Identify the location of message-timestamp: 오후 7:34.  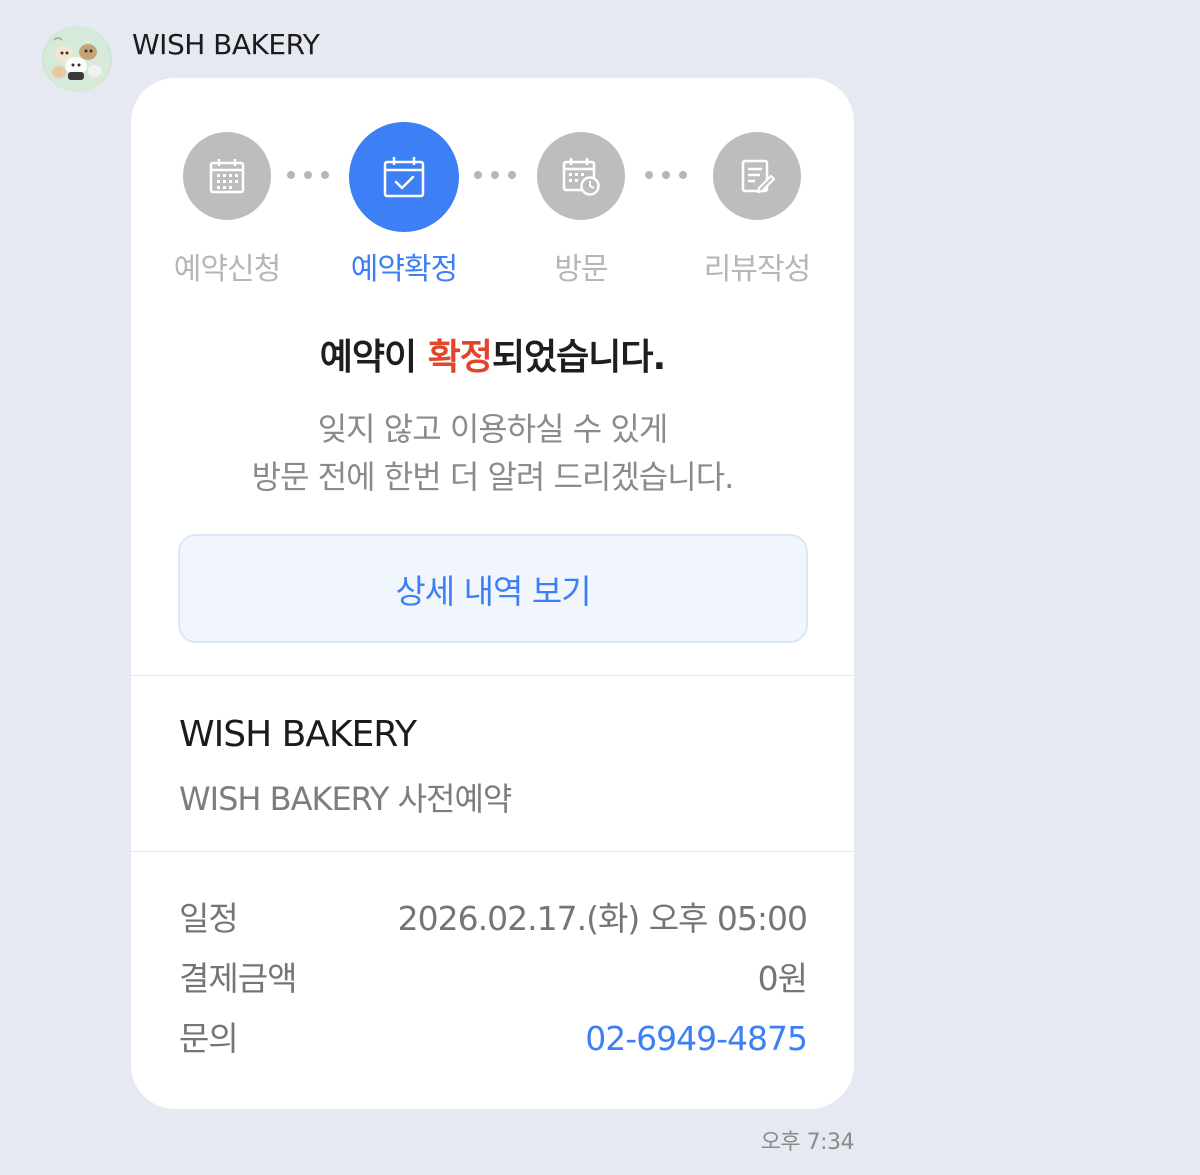
(807, 1142).